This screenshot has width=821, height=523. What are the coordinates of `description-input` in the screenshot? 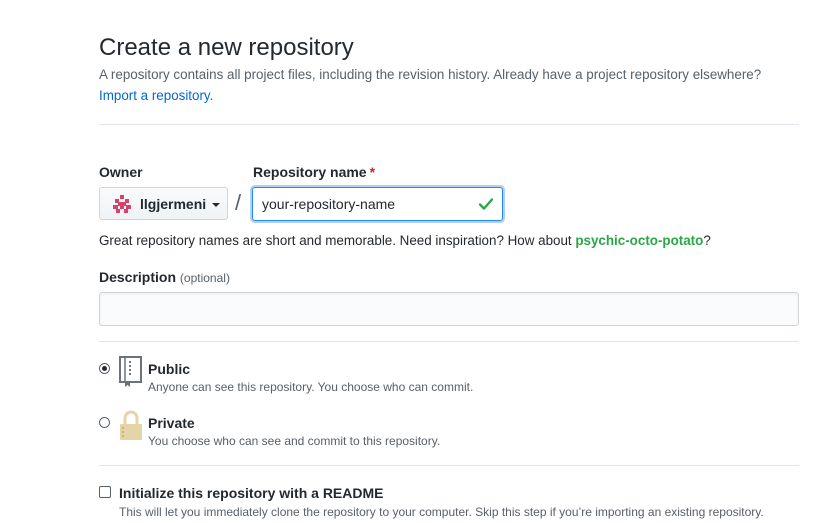 It's located at (449, 309).